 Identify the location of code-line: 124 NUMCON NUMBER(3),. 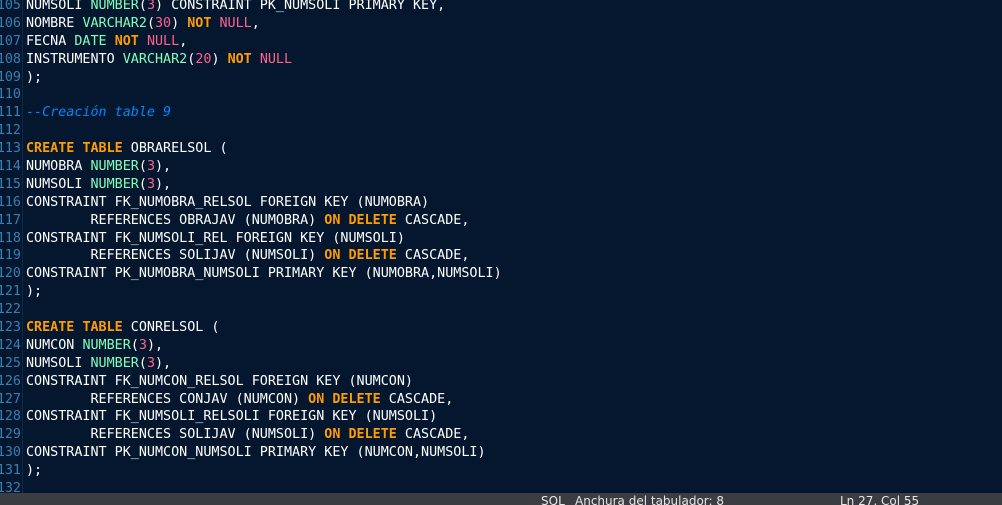
(501, 346).